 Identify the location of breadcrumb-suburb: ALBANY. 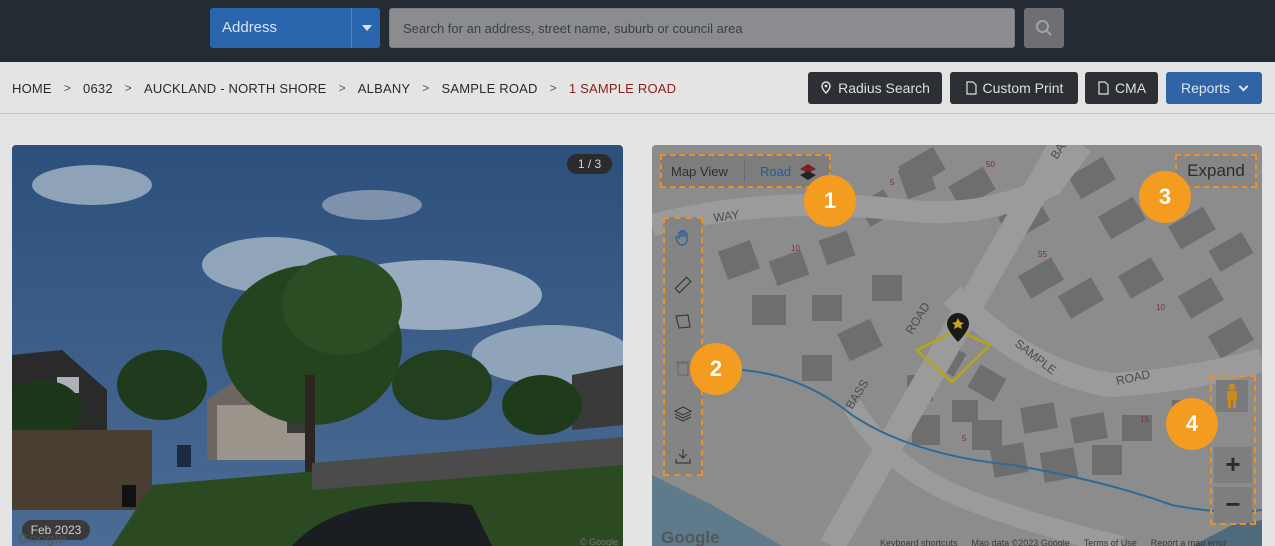
(384, 88).